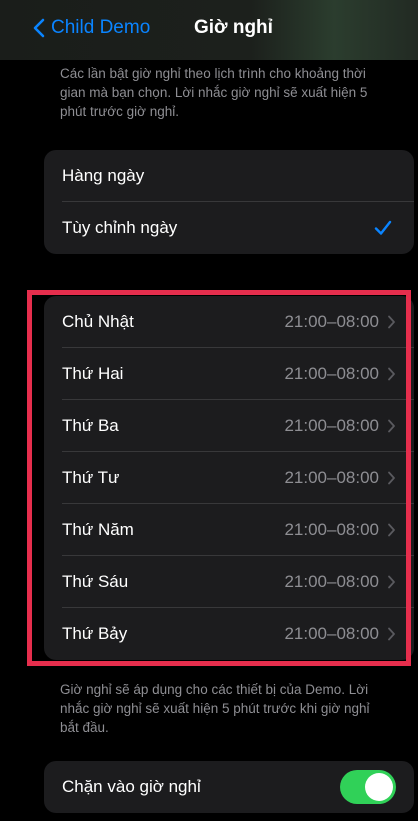  What do you see at coordinates (229, 634) in the screenshot?
I see `day-row-saturday: Thứ Bảy 21:00–08:00` at bounding box center [229, 634].